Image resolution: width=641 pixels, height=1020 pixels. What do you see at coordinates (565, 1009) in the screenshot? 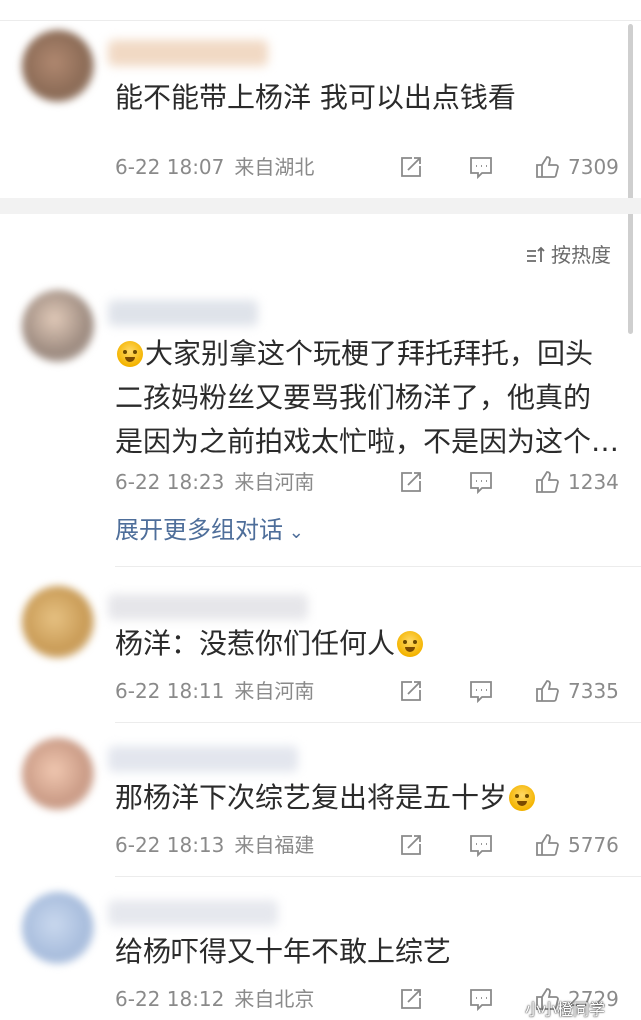
I see `watermark: 小小橙同学` at bounding box center [565, 1009].